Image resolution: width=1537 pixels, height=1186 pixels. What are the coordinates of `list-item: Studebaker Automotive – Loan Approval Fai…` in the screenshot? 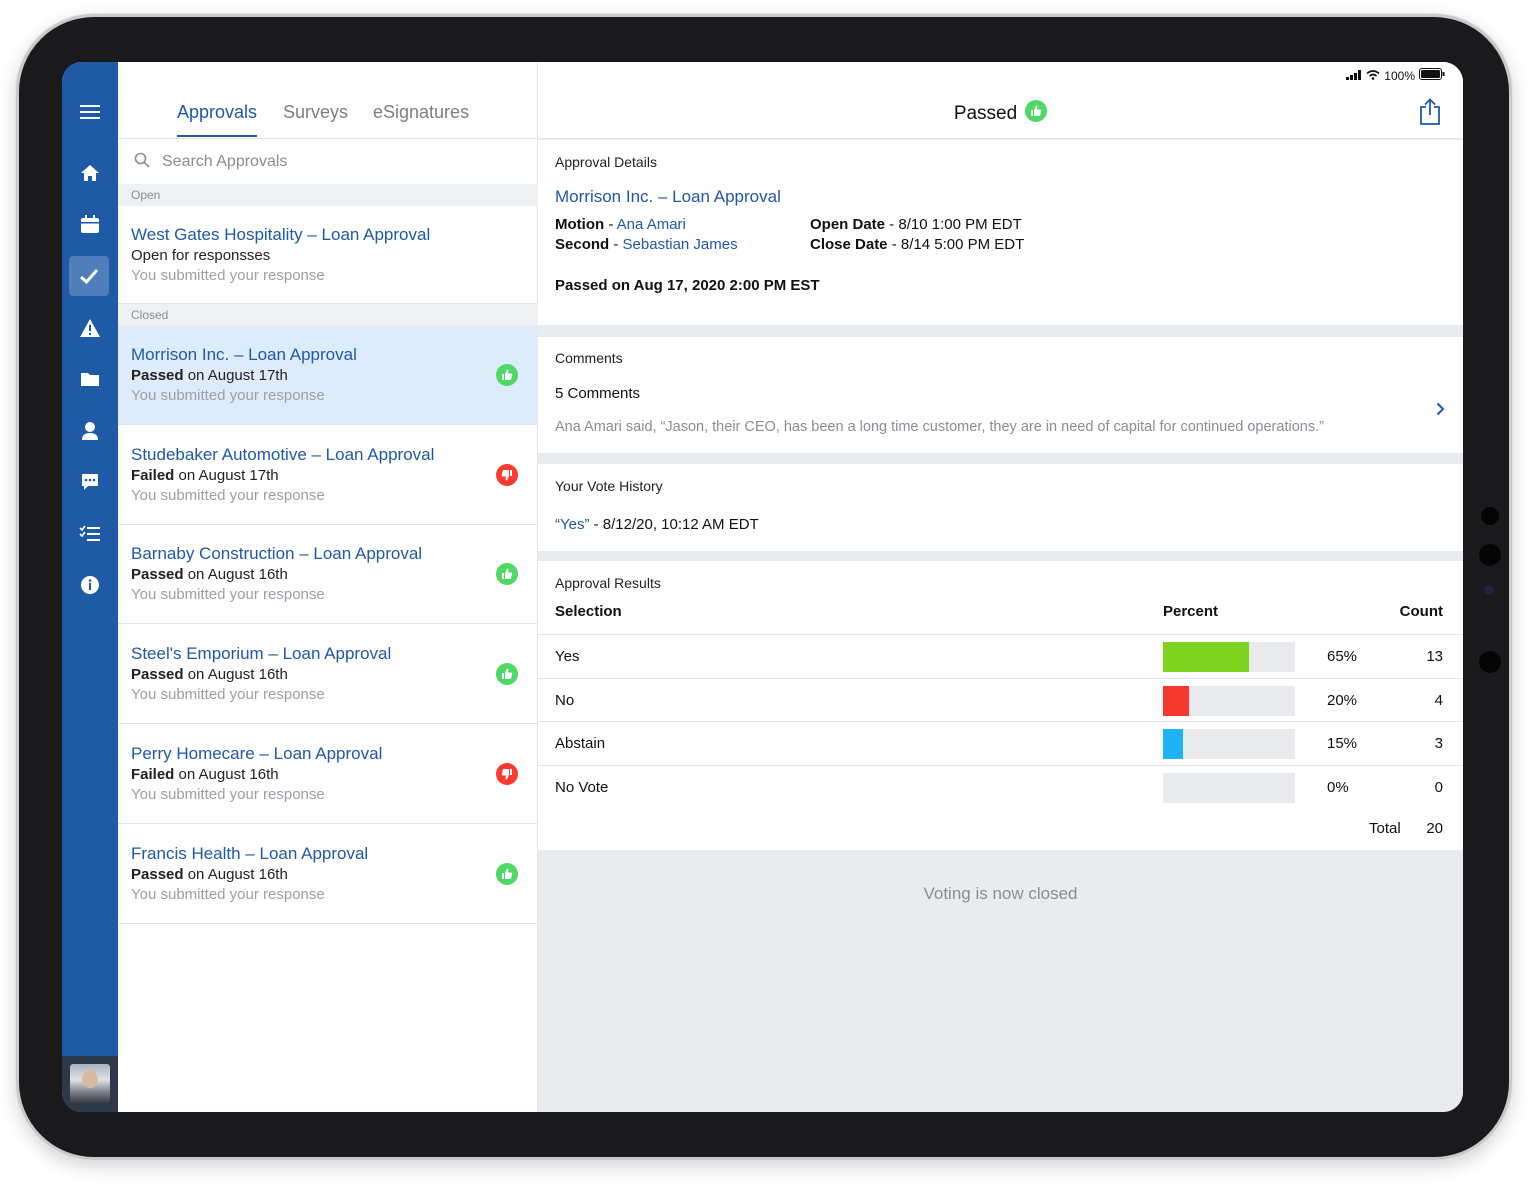 It's located at (328, 475).